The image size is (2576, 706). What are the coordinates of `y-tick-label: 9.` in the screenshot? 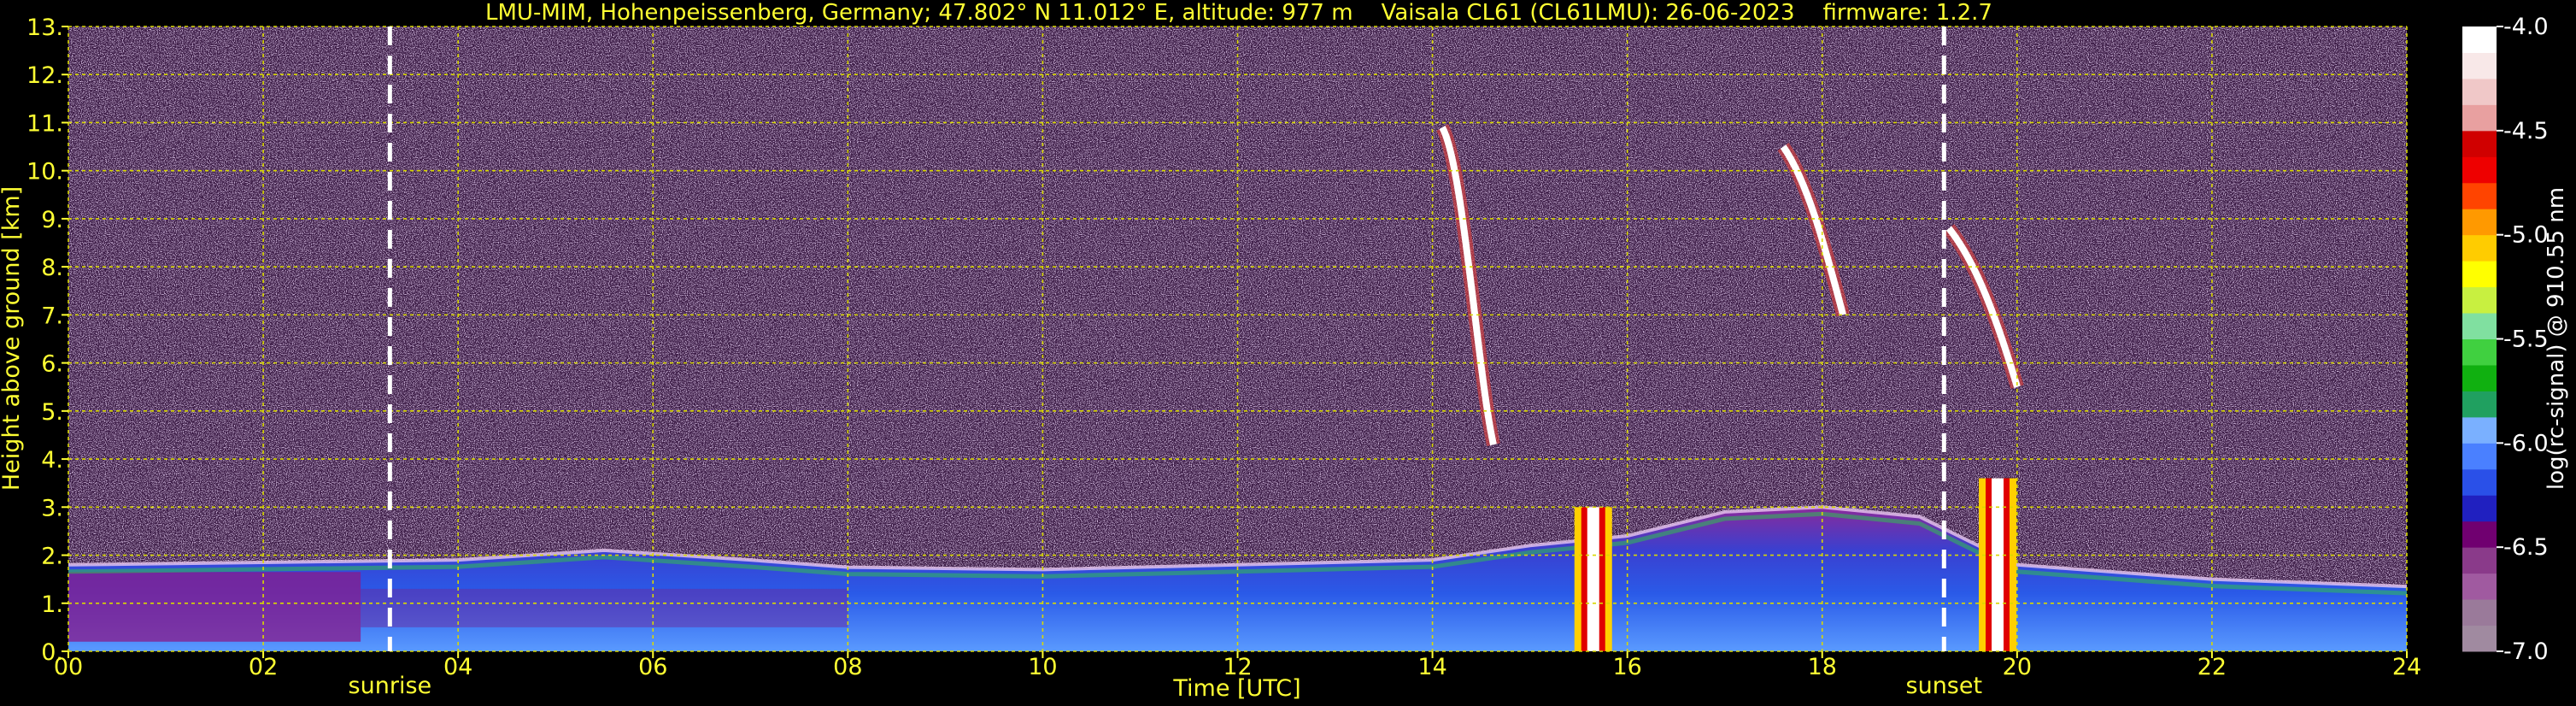 It's located at (52, 220).